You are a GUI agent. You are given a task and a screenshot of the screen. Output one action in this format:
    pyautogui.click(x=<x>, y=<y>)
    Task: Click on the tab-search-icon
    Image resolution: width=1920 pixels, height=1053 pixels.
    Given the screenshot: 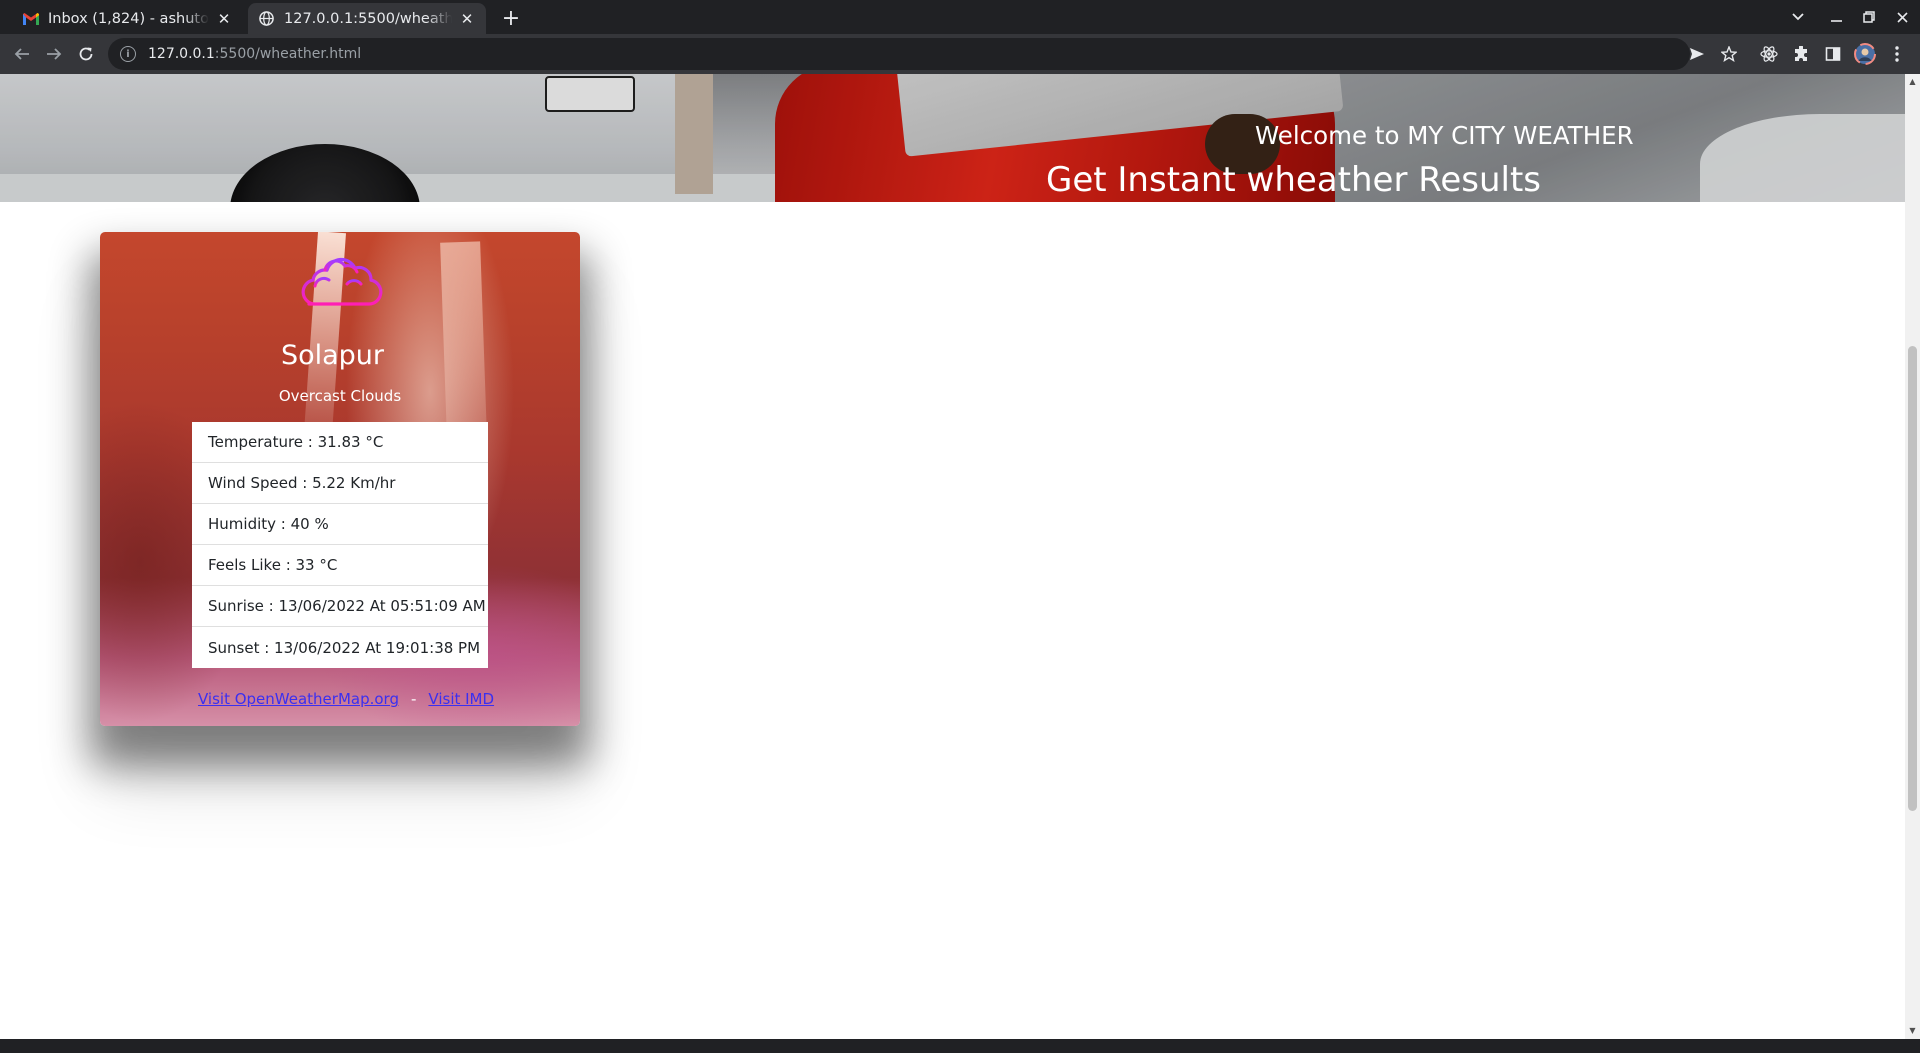 What is the action you would take?
    pyautogui.click(x=1798, y=17)
    